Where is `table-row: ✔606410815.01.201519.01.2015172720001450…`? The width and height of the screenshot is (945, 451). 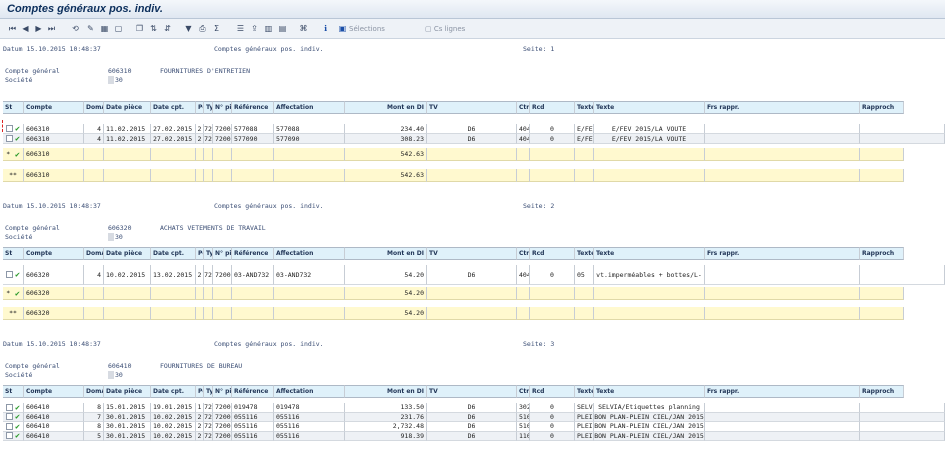 table-row: ✔606410815.01.201519.01.2015172720001450… is located at coordinates (472, 408).